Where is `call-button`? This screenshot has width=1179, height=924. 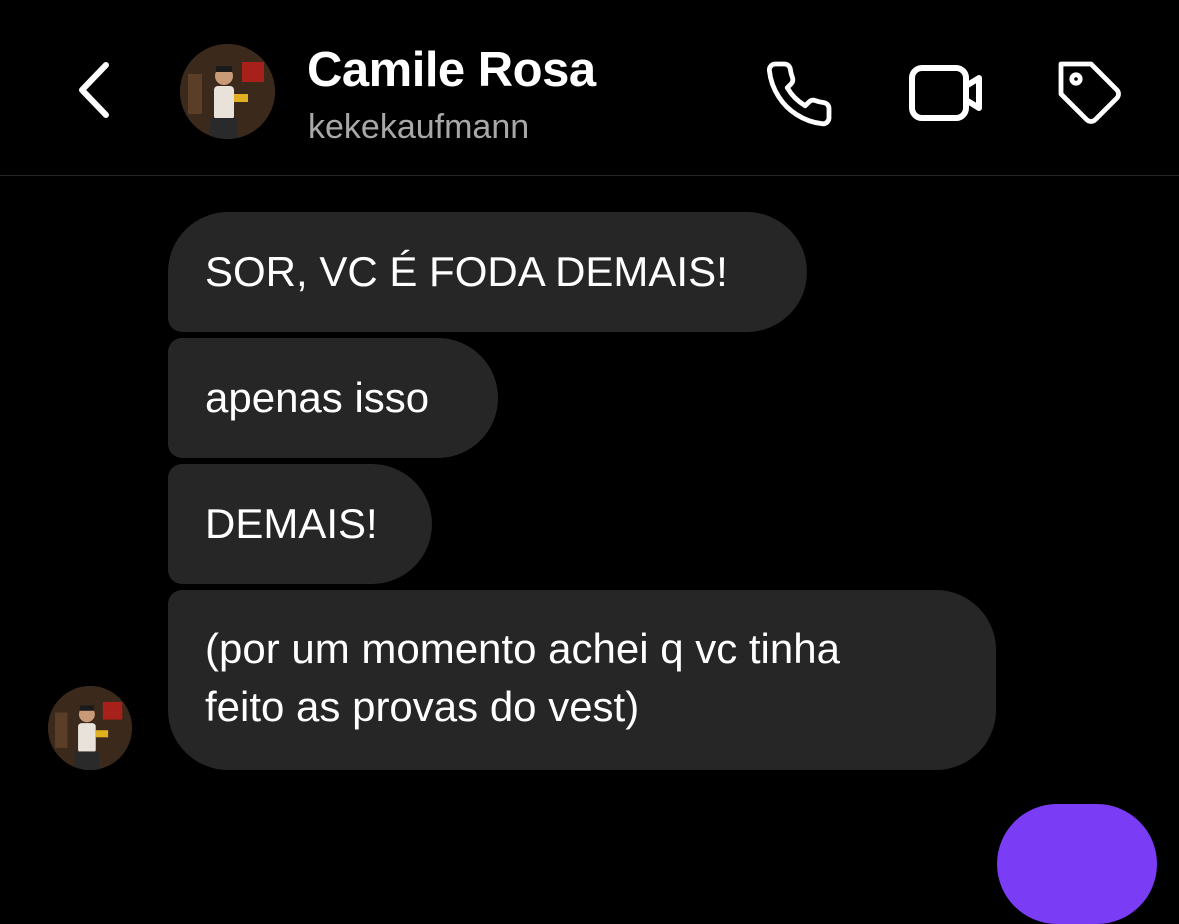 call-button is located at coordinates (799, 94).